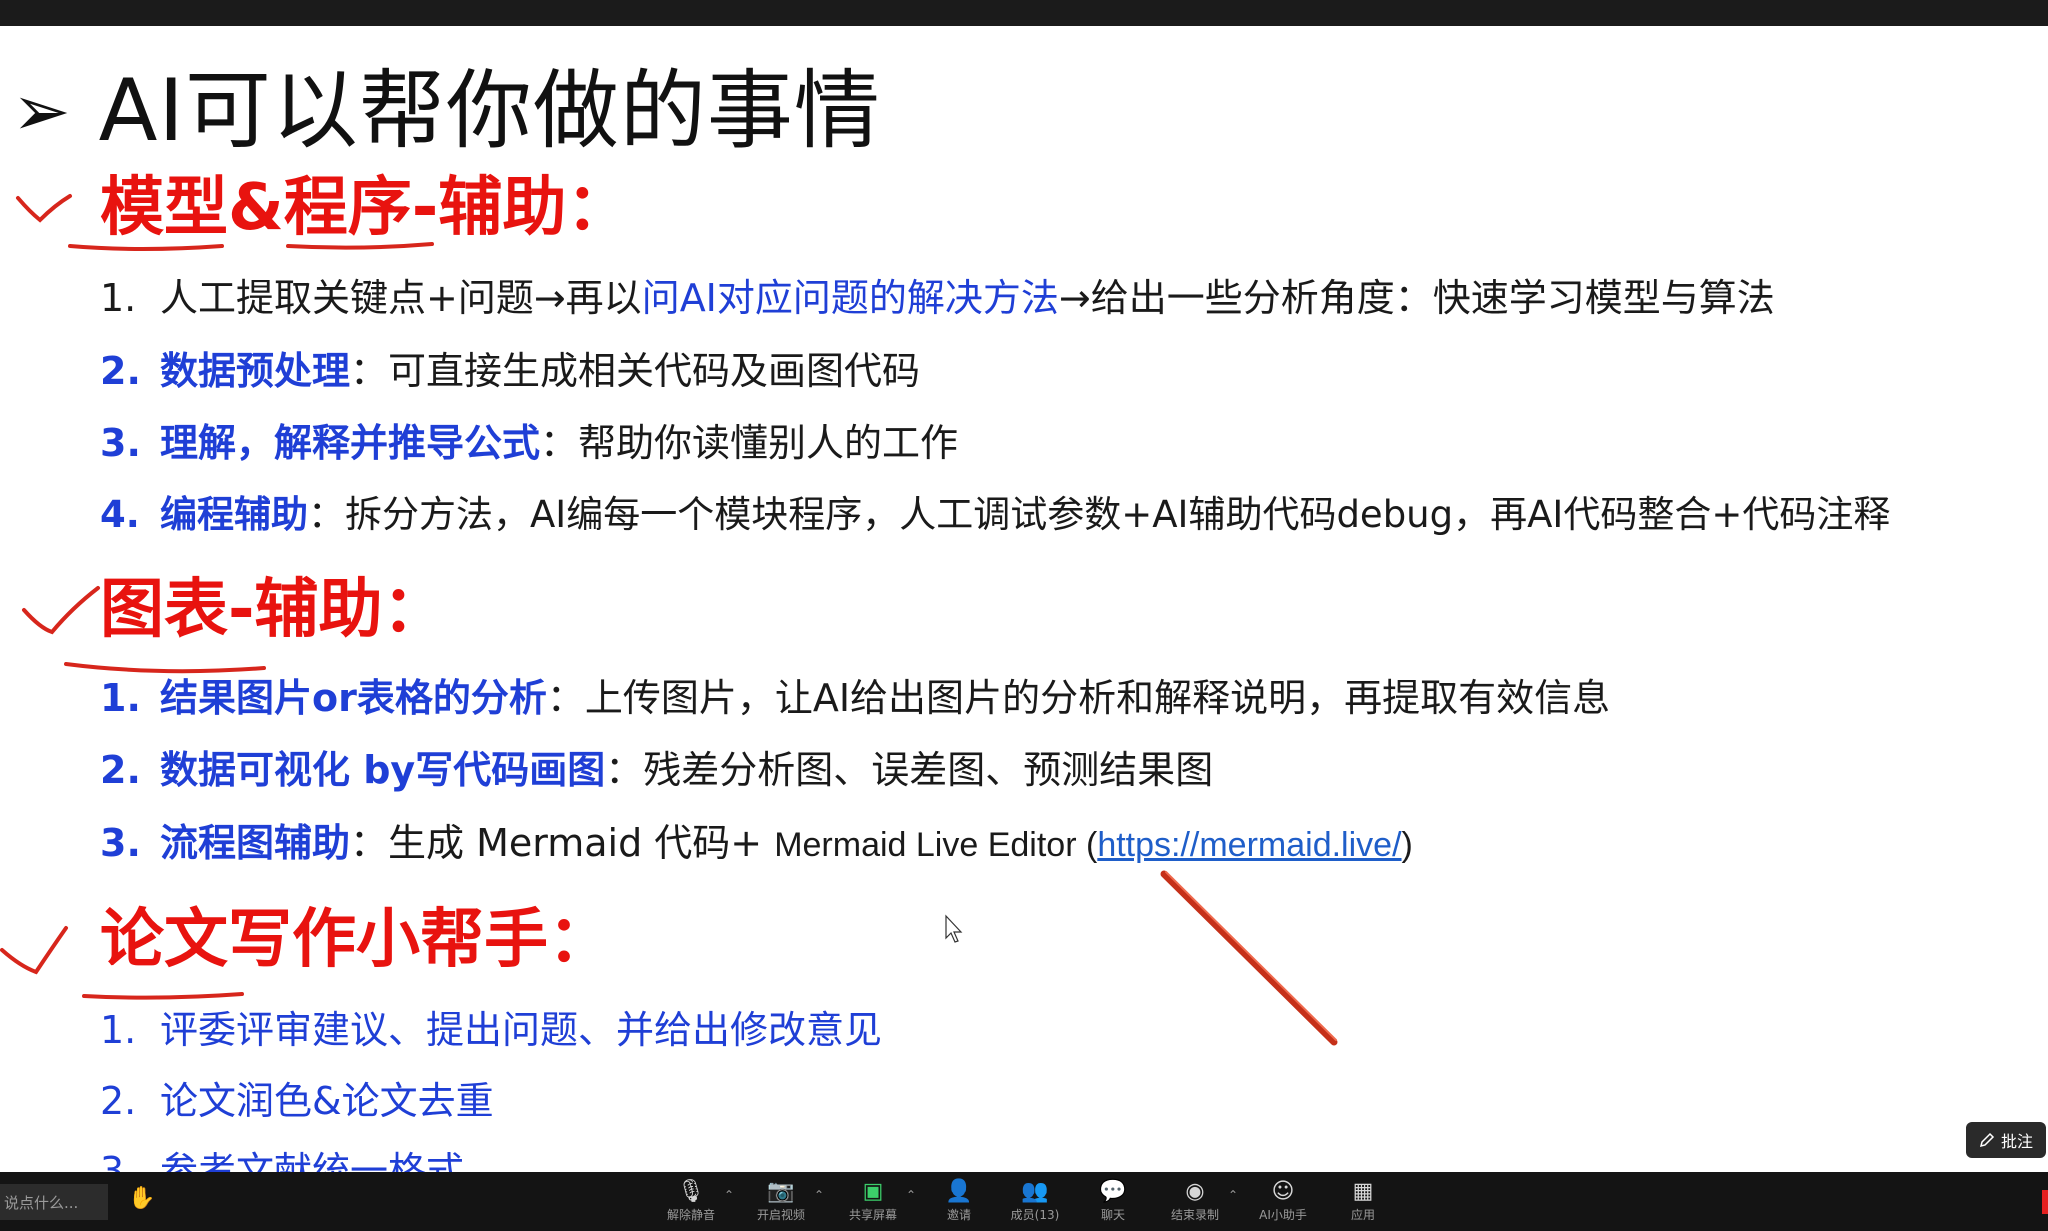  Describe the element at coordinates (1113, 1191) in the screenshot. I see `chat-icon: 💬` at that location.